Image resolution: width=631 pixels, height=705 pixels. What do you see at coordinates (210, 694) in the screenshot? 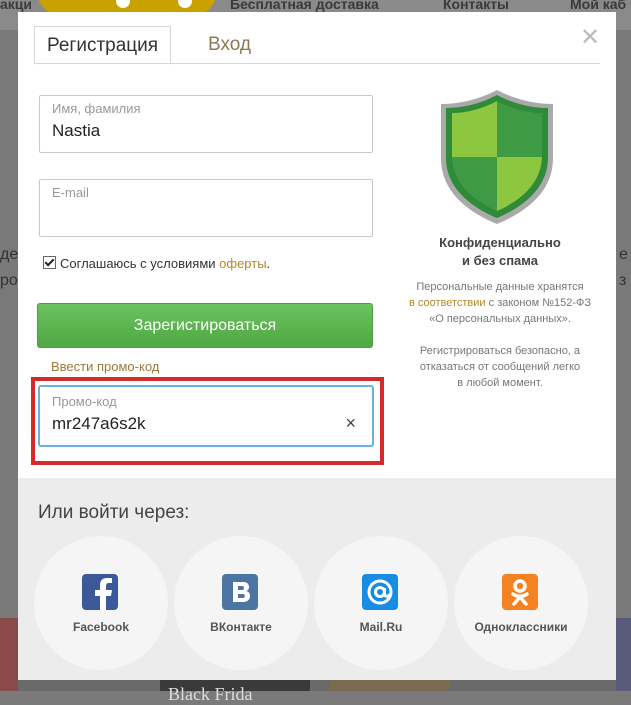
I see `background-banner-text: Black Frida` at bounding box center [210, 694].